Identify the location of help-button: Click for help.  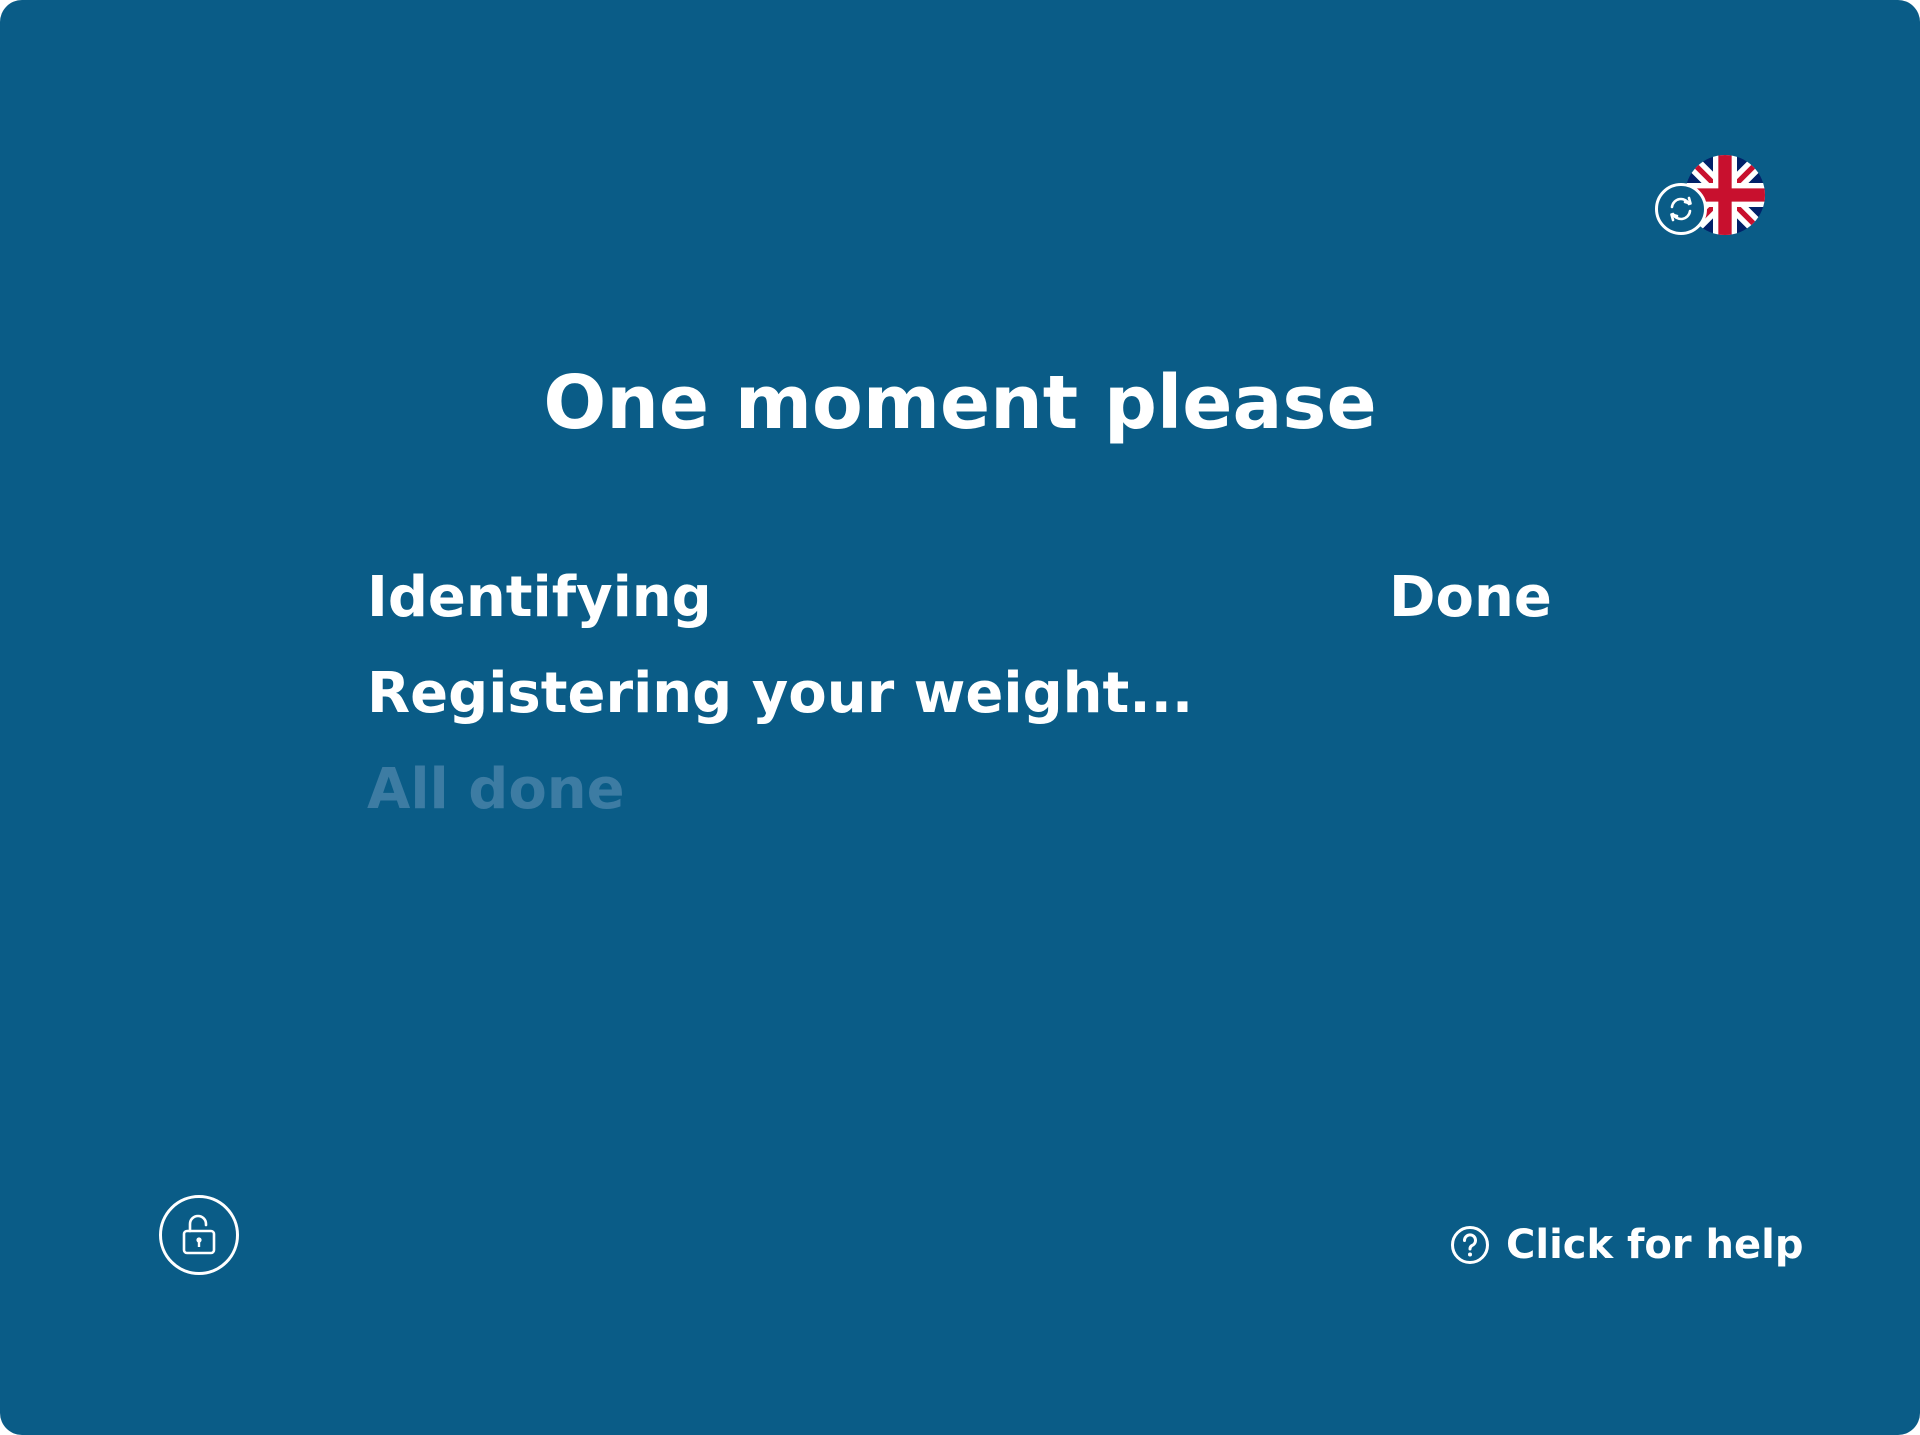
(1627, 1245).